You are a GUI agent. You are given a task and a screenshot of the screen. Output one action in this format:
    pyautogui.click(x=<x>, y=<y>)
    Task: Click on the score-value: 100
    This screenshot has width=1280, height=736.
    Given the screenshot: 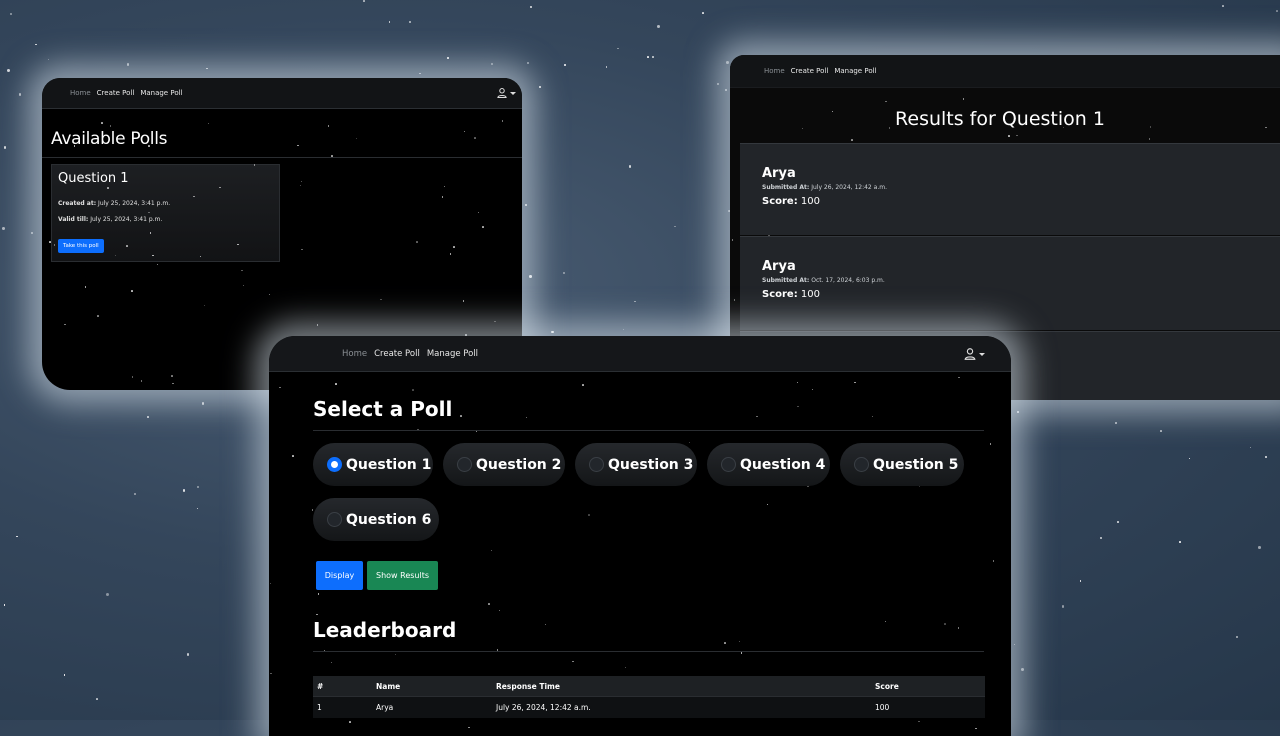 What is the action you would take?
    pyautogui.click(x=810, y=201)
    